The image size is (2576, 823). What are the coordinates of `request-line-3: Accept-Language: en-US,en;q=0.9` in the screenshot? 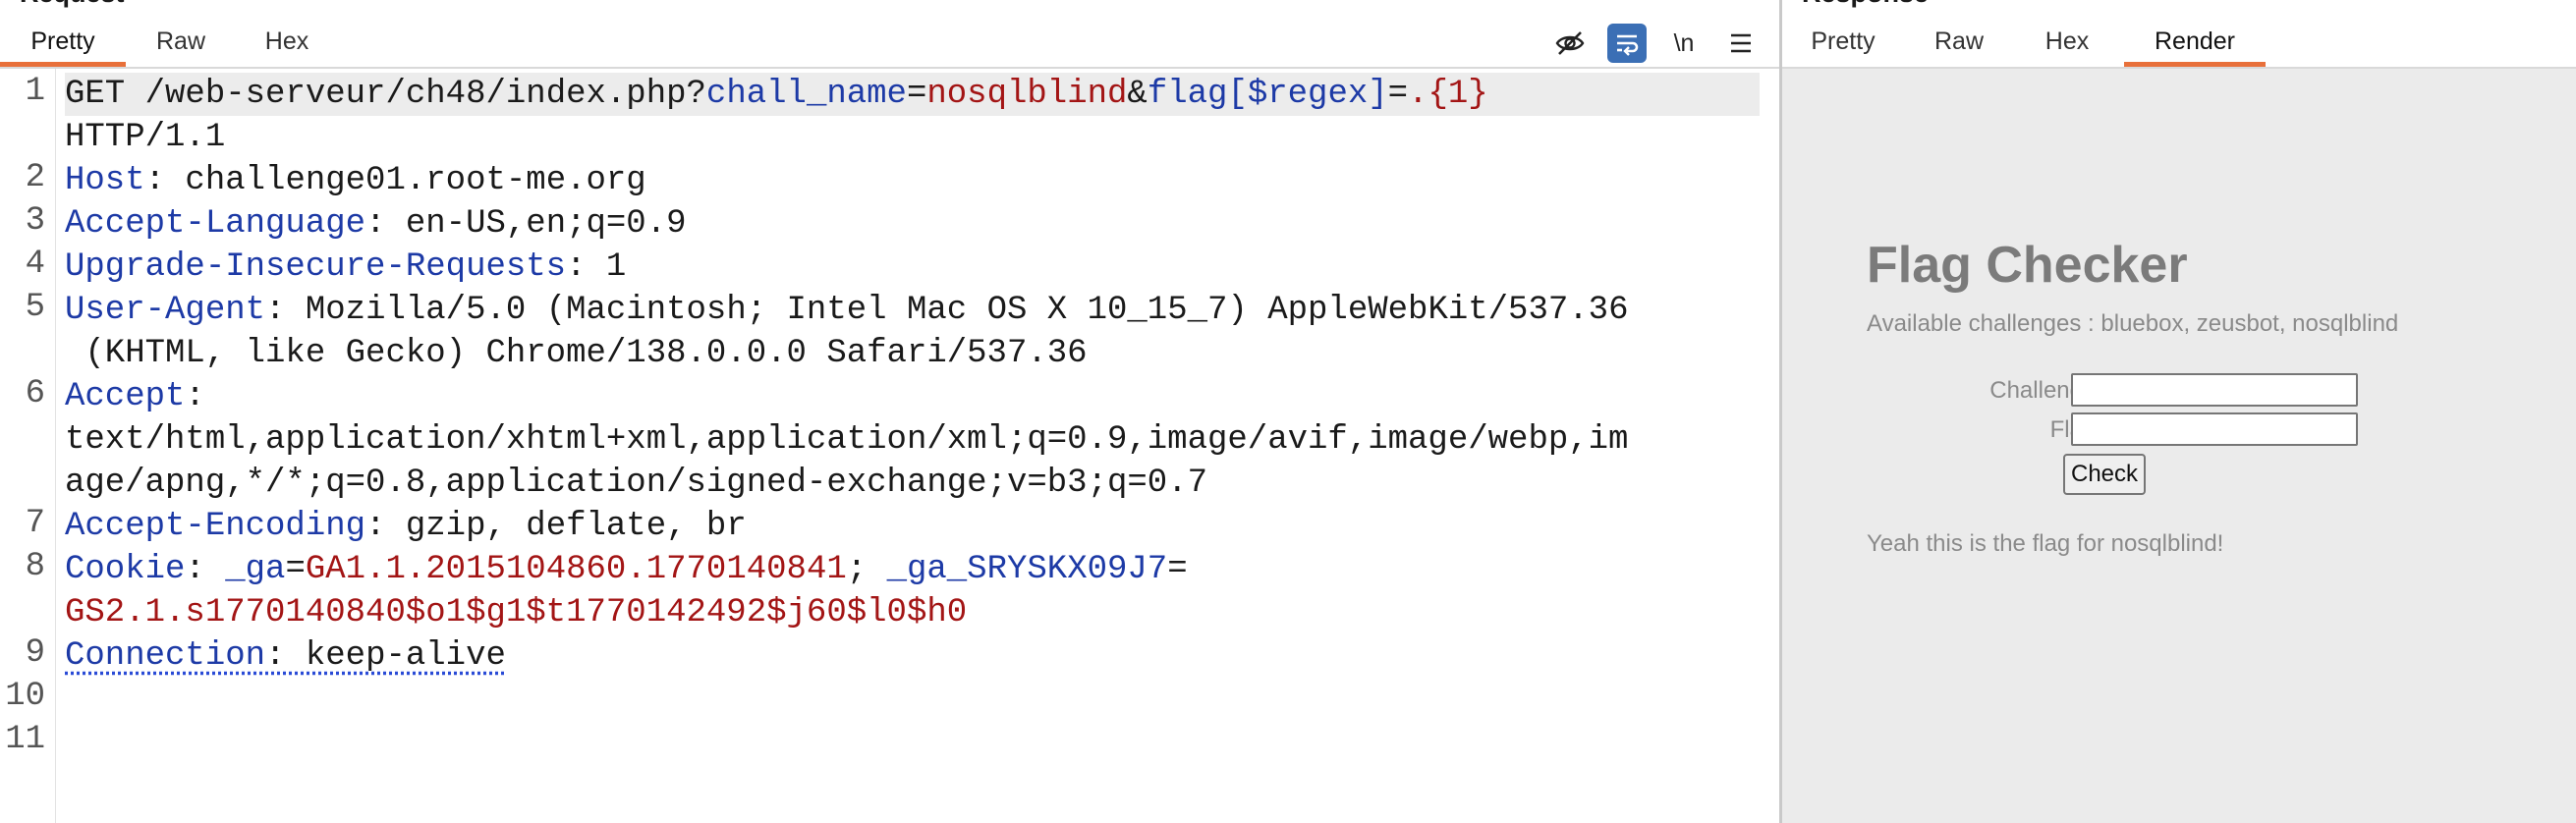 It's located at (376, 224).